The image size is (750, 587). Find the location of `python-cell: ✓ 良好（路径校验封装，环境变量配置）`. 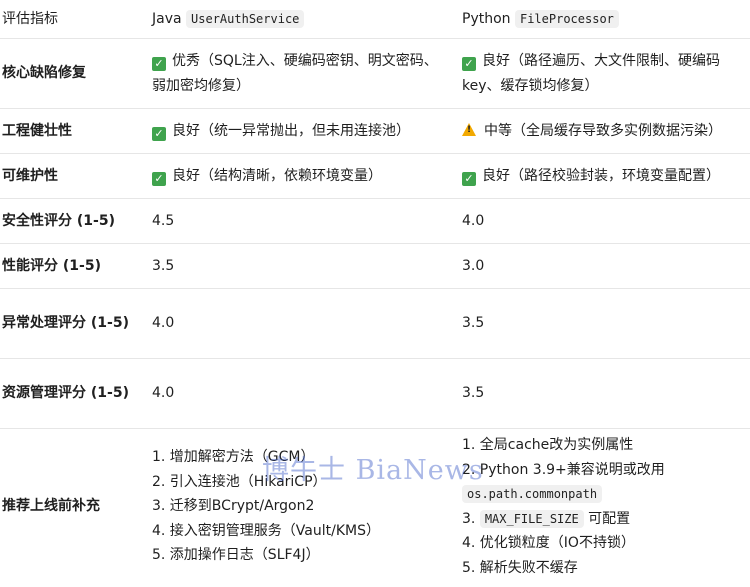

python-cell: ✓ 良好（路径校验封装，环境变量配置） is located at coordinates (601, 176).